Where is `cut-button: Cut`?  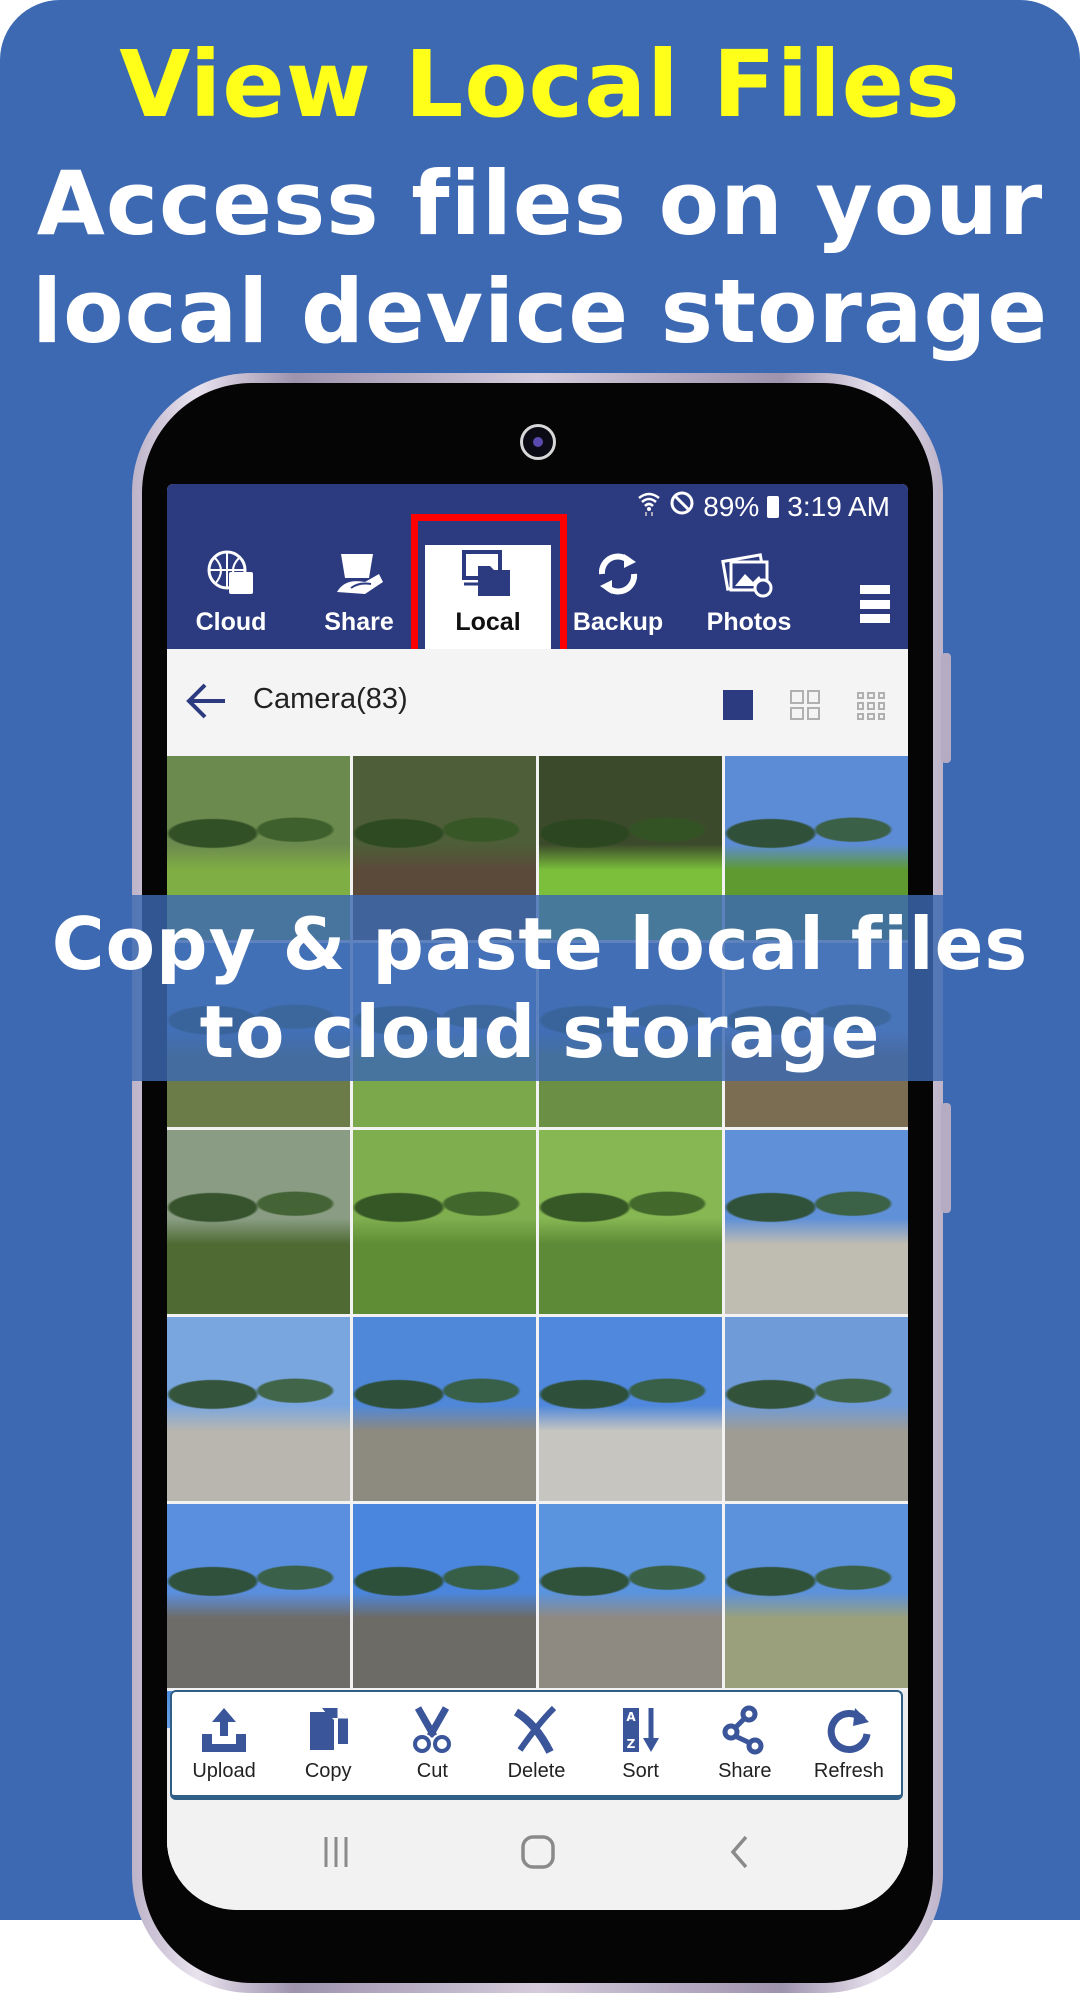 cut-button: Cut is located at coordinates (432, 1743).